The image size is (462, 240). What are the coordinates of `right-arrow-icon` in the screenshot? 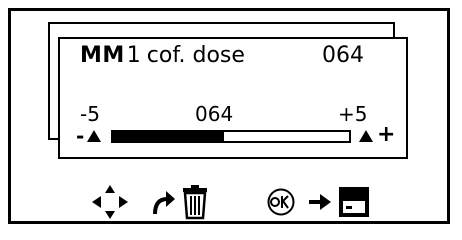 It's located at (320, 202).